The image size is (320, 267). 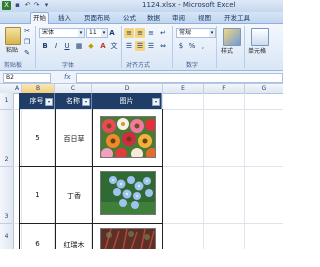 I want to click on fill-color-icon: ◆, so click(x=91, y=46).